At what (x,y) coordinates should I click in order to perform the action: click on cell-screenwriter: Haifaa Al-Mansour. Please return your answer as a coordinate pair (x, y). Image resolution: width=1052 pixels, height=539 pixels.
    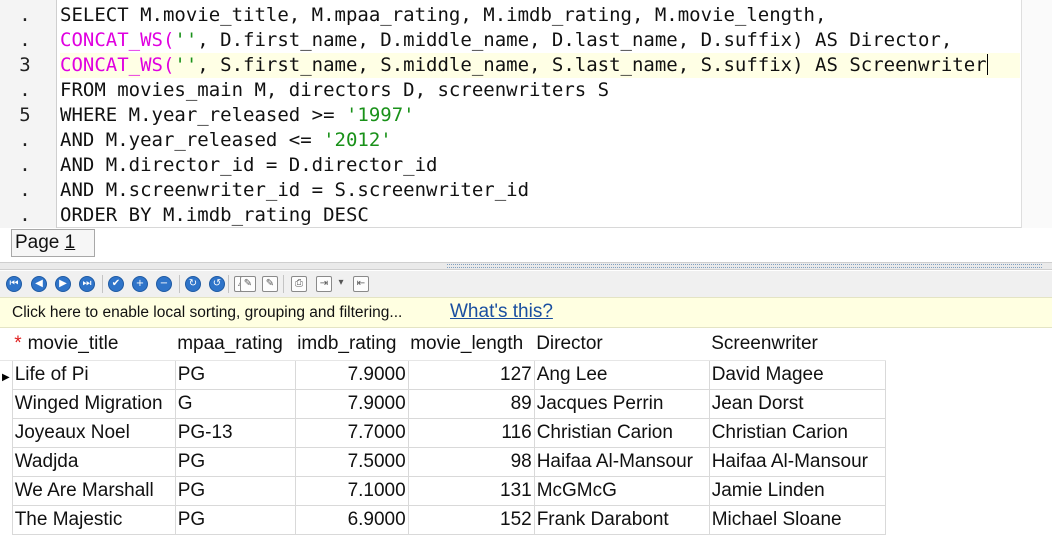
    Looking at the image, I should click on (797, 461).